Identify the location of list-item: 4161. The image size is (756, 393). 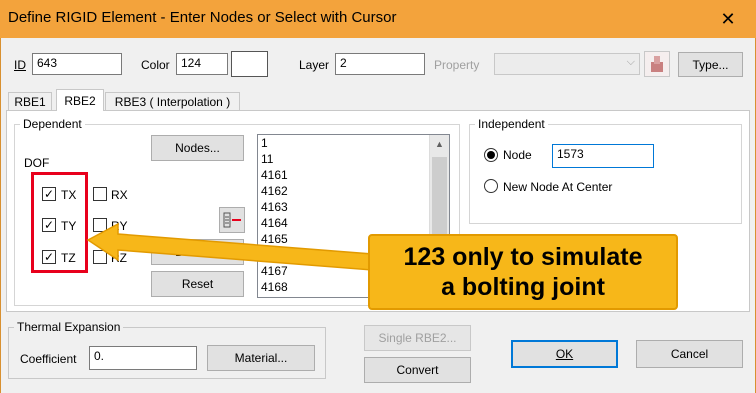
(353, 175).